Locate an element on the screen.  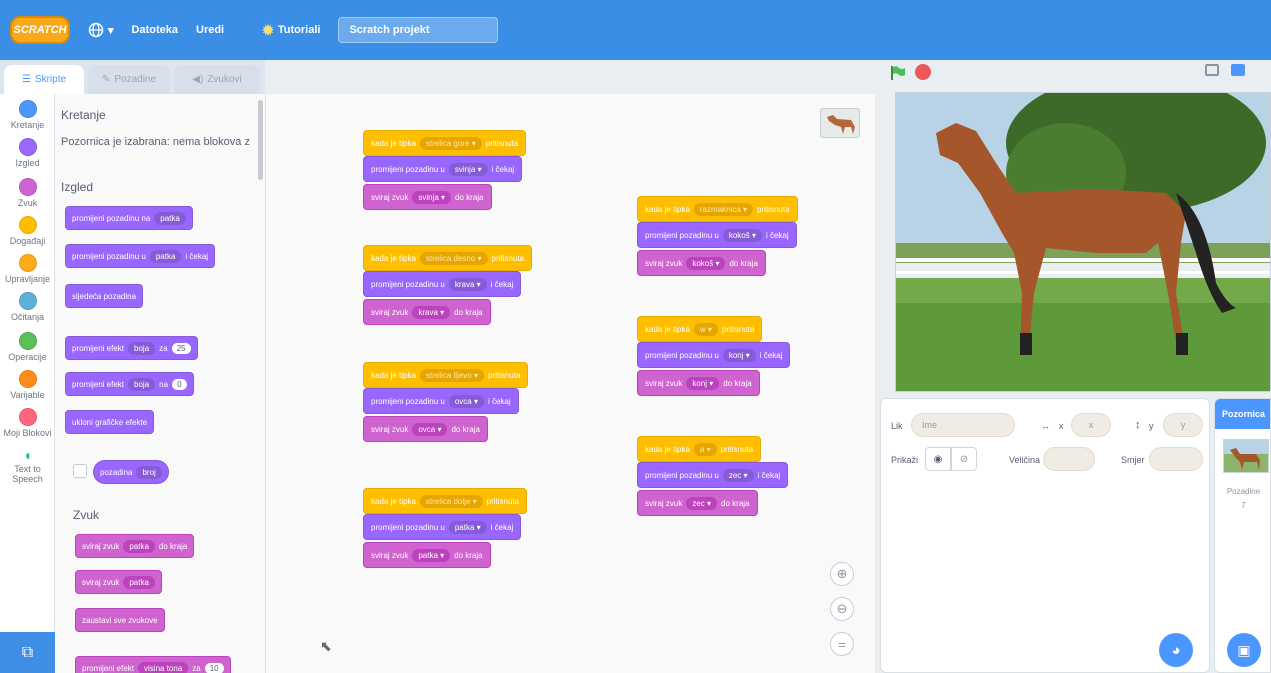
stop-icon is located at coordinates (923, 72).